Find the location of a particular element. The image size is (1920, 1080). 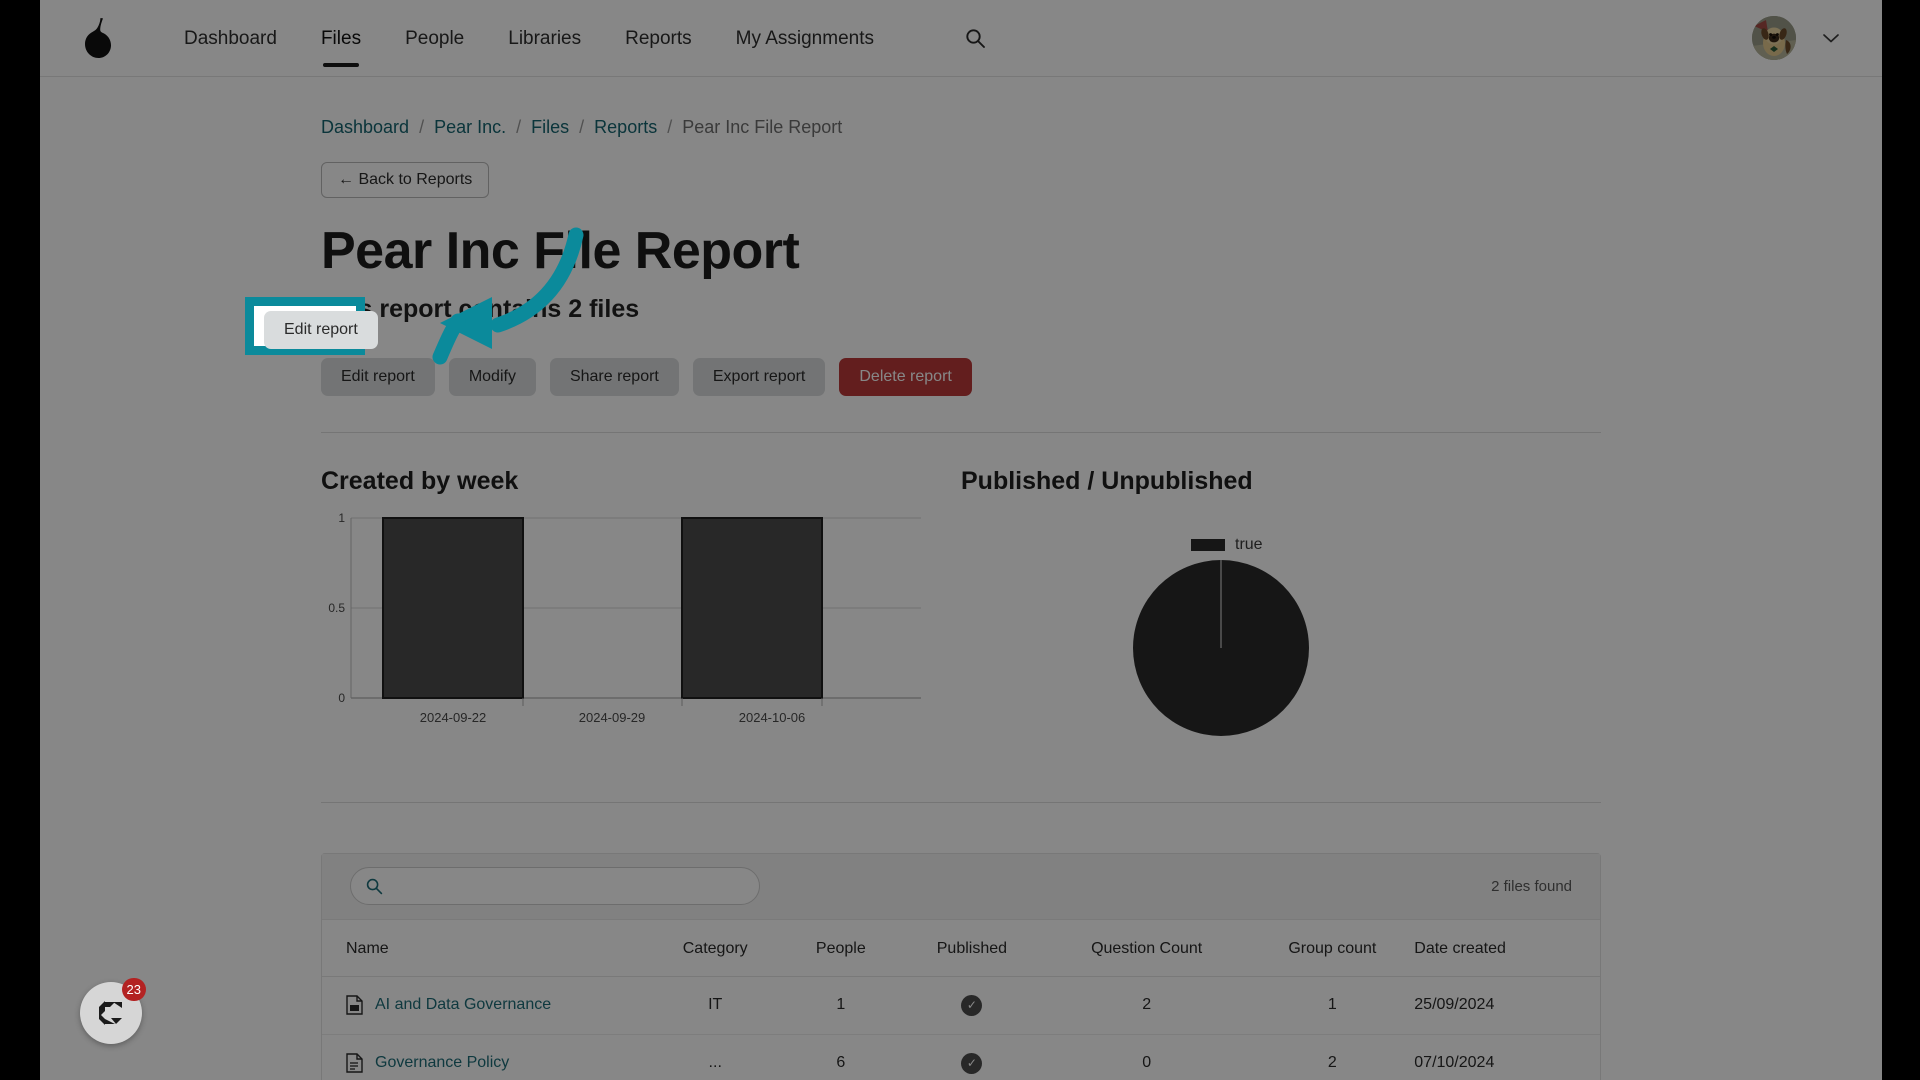

export-report-button: Export report is located at coordinates (759, 376).